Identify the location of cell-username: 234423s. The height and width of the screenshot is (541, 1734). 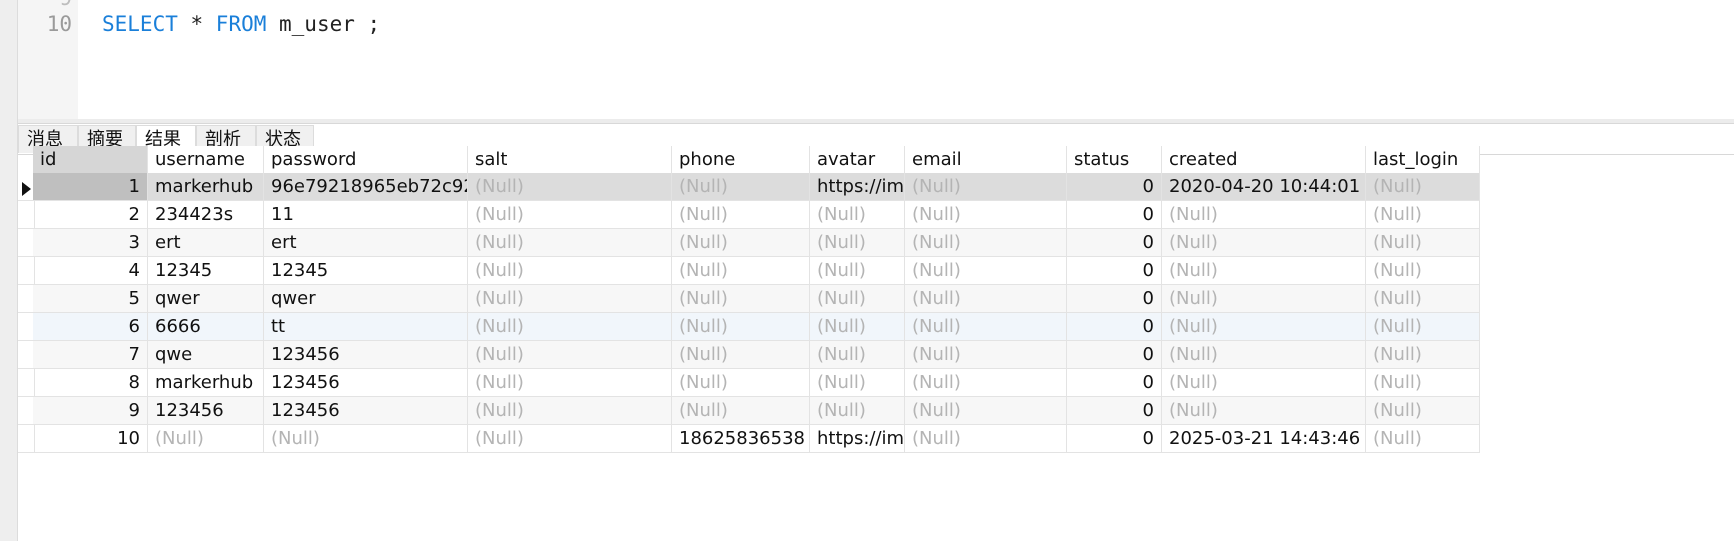
(206, 215).